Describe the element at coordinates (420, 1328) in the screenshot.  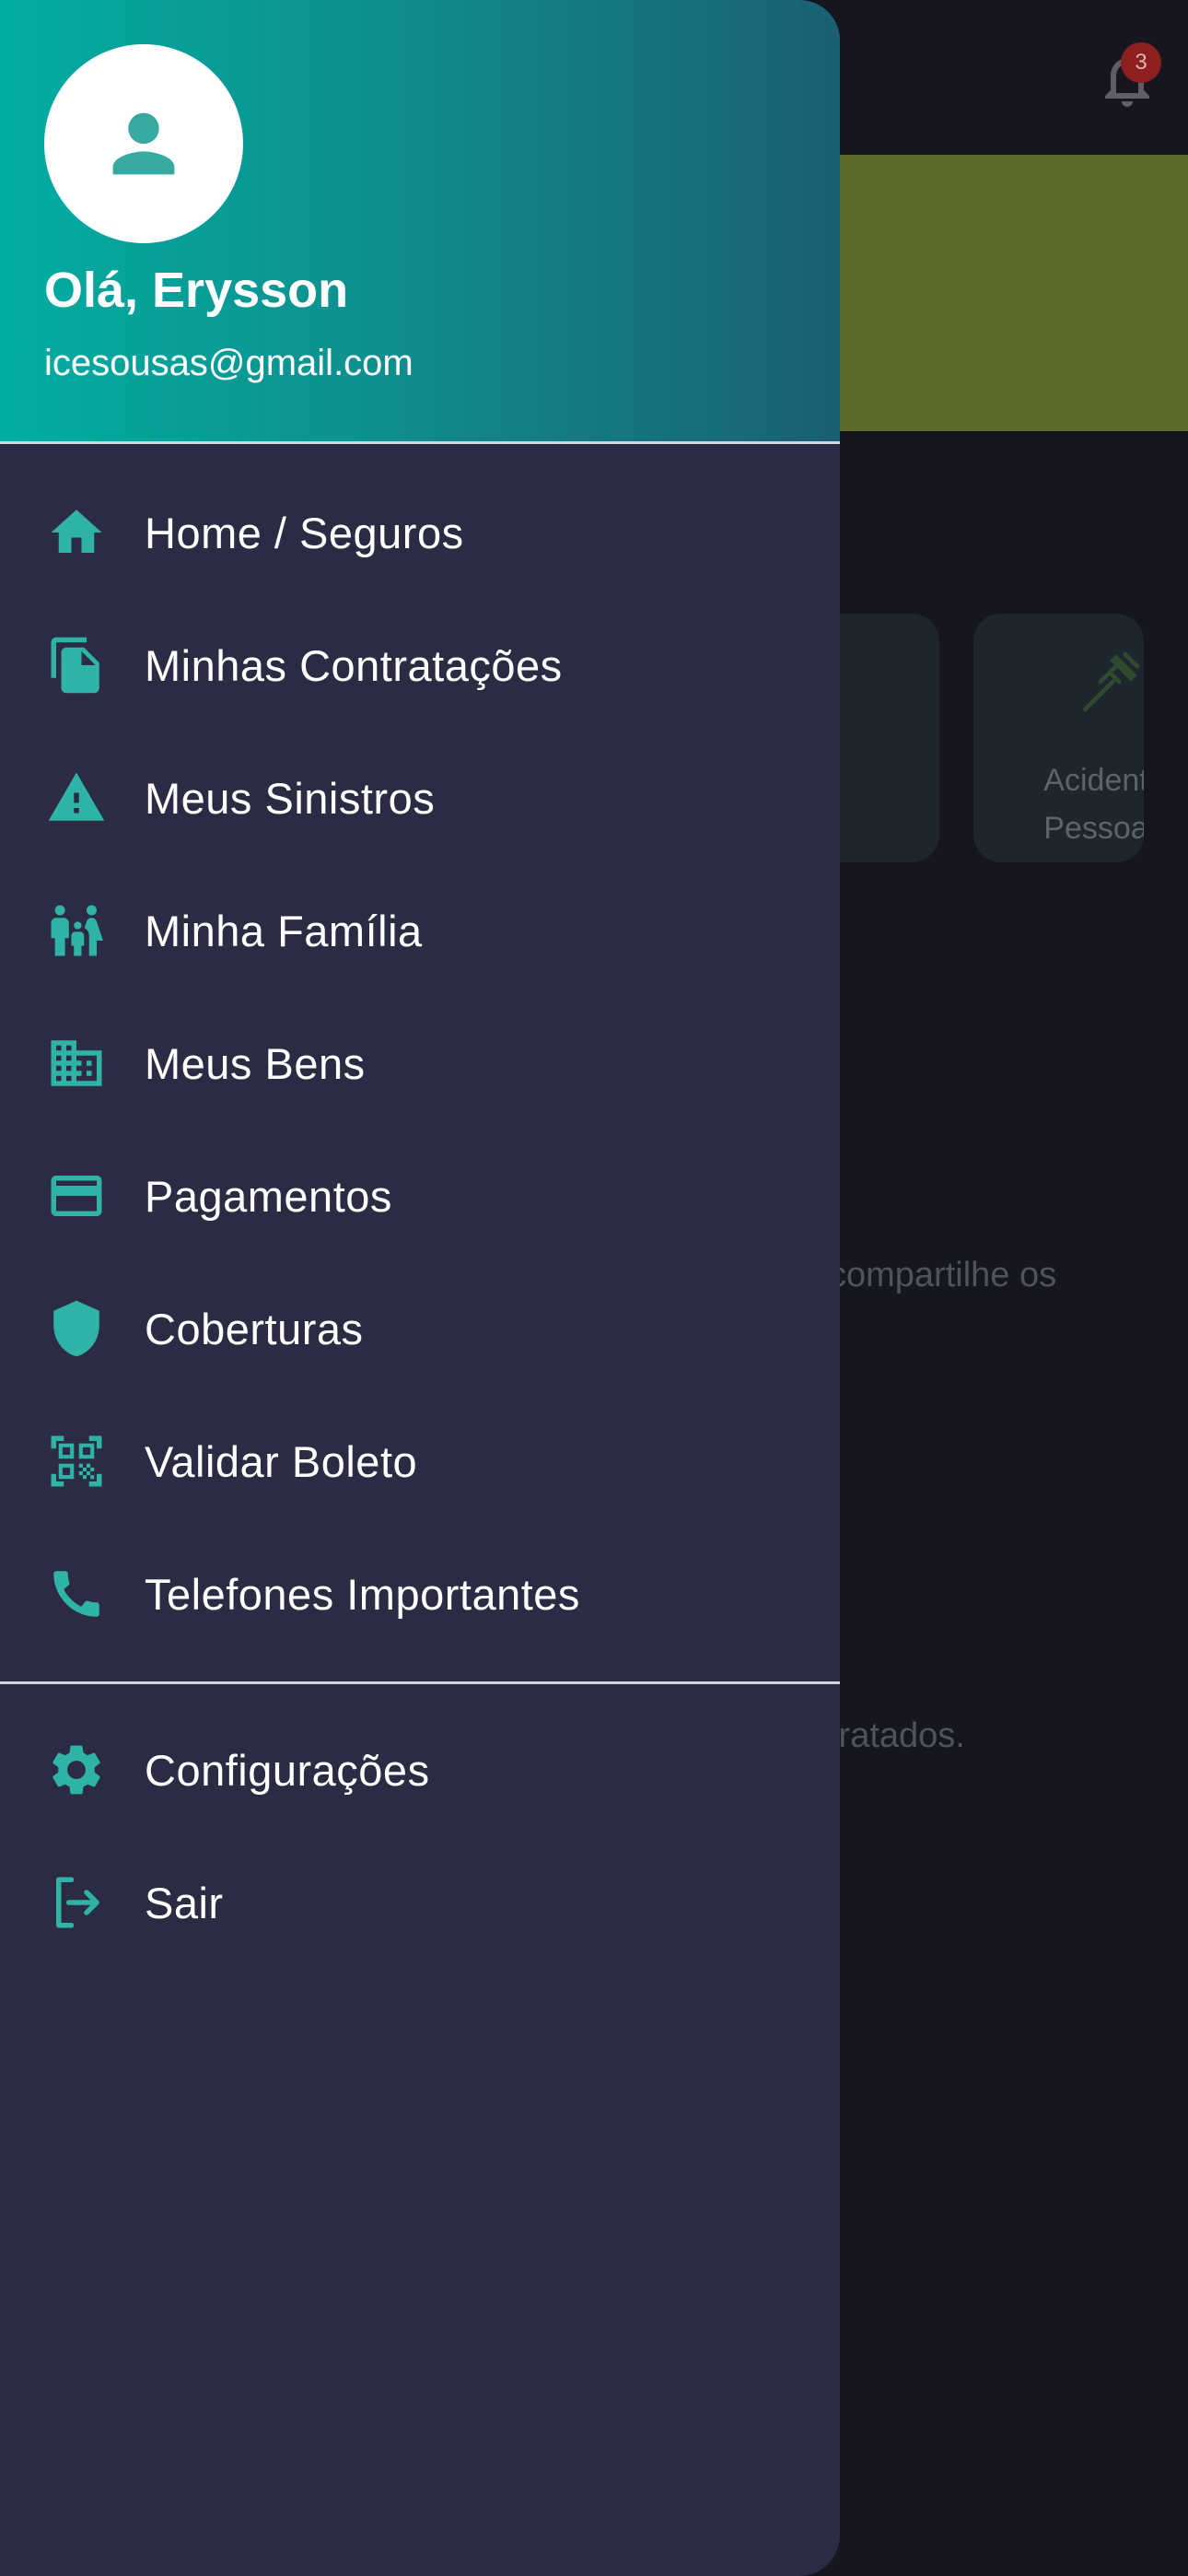
I see `menu-item-coberturas: Coberturas` at that location.